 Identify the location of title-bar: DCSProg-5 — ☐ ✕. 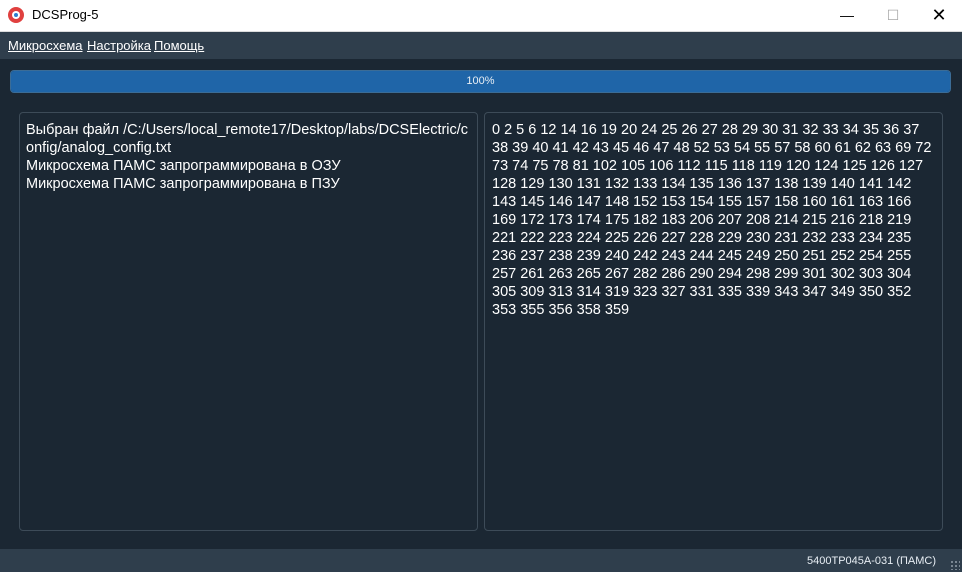
(481, 16).